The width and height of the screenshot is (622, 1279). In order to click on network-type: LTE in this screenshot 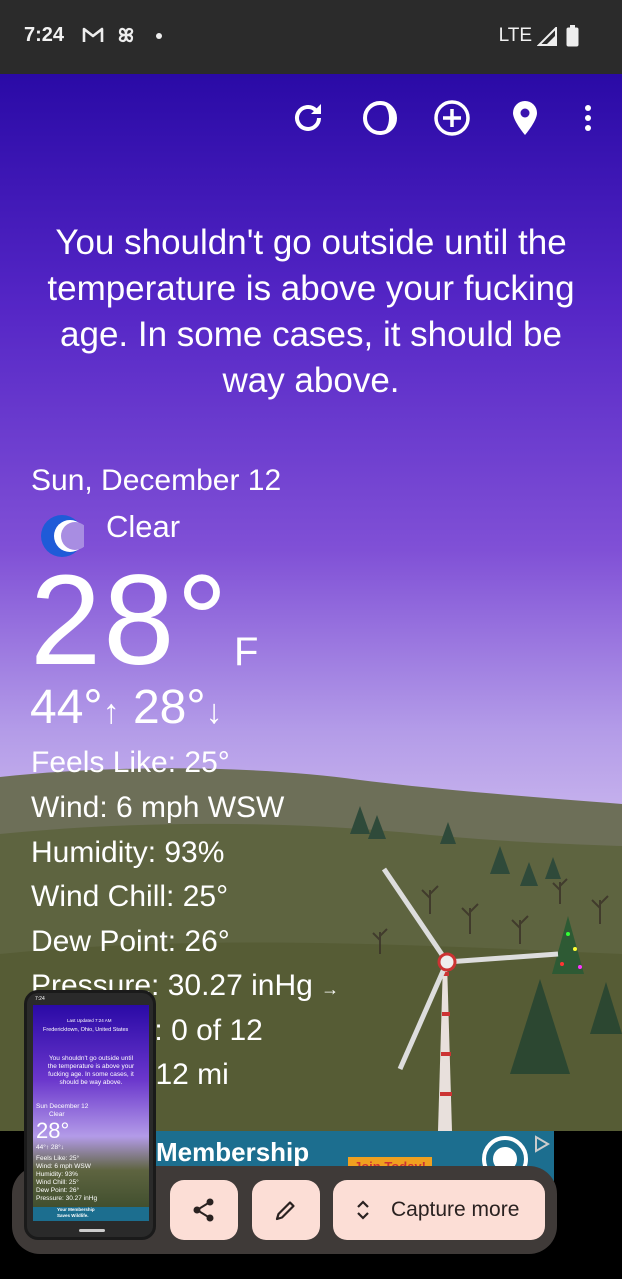, I will do `click(515, 35)`.